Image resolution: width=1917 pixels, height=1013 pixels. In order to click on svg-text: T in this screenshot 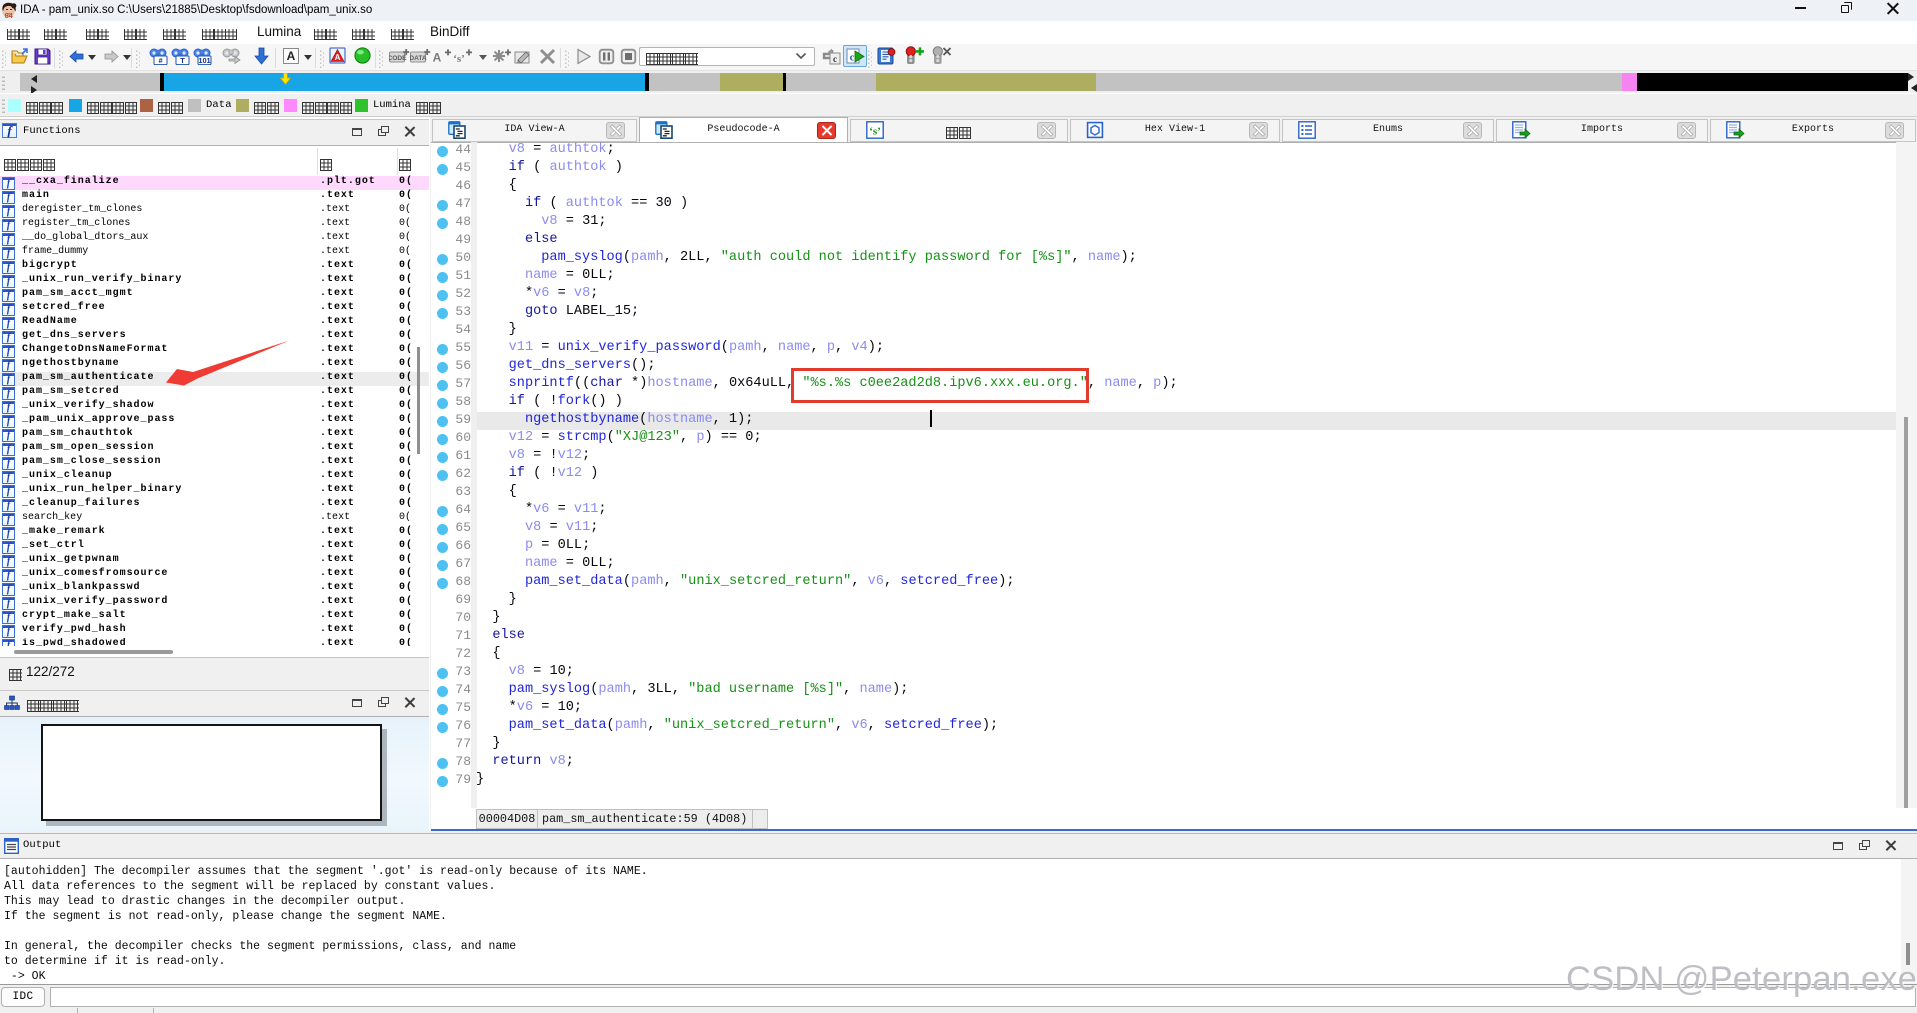, I will do `click(182, 60)`.